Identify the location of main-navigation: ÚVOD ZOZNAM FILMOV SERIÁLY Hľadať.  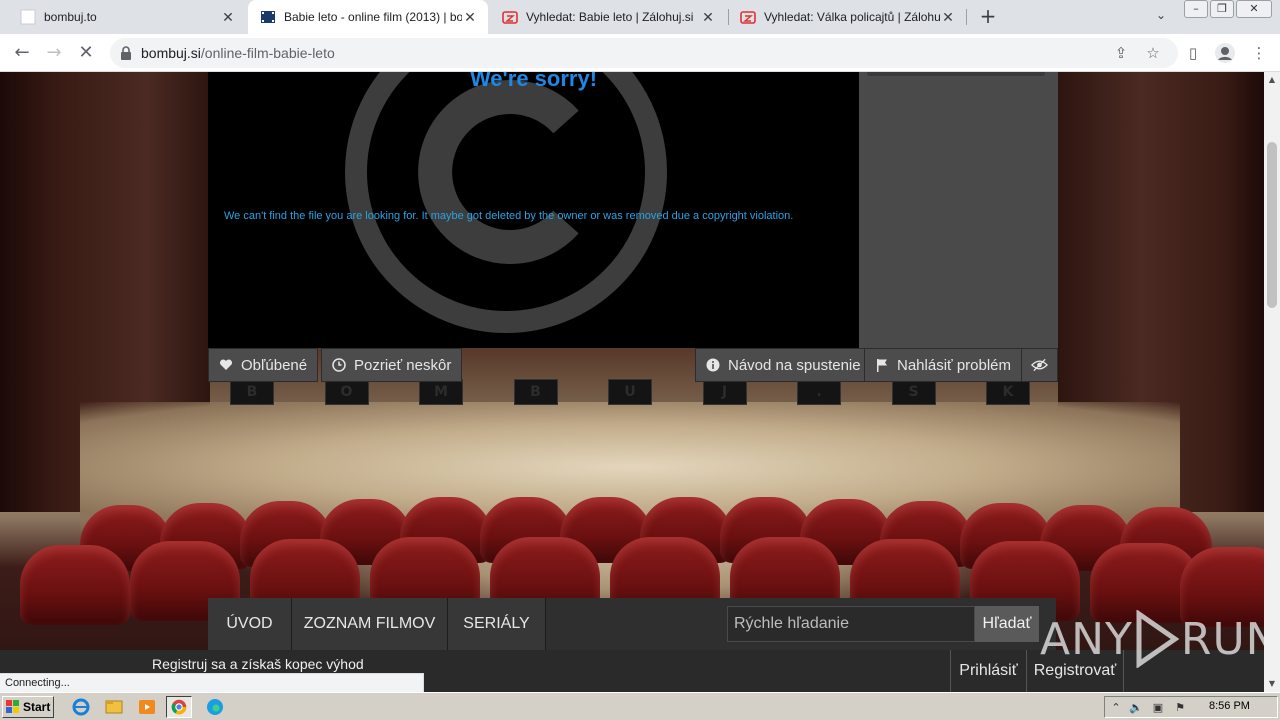
(632, 624).